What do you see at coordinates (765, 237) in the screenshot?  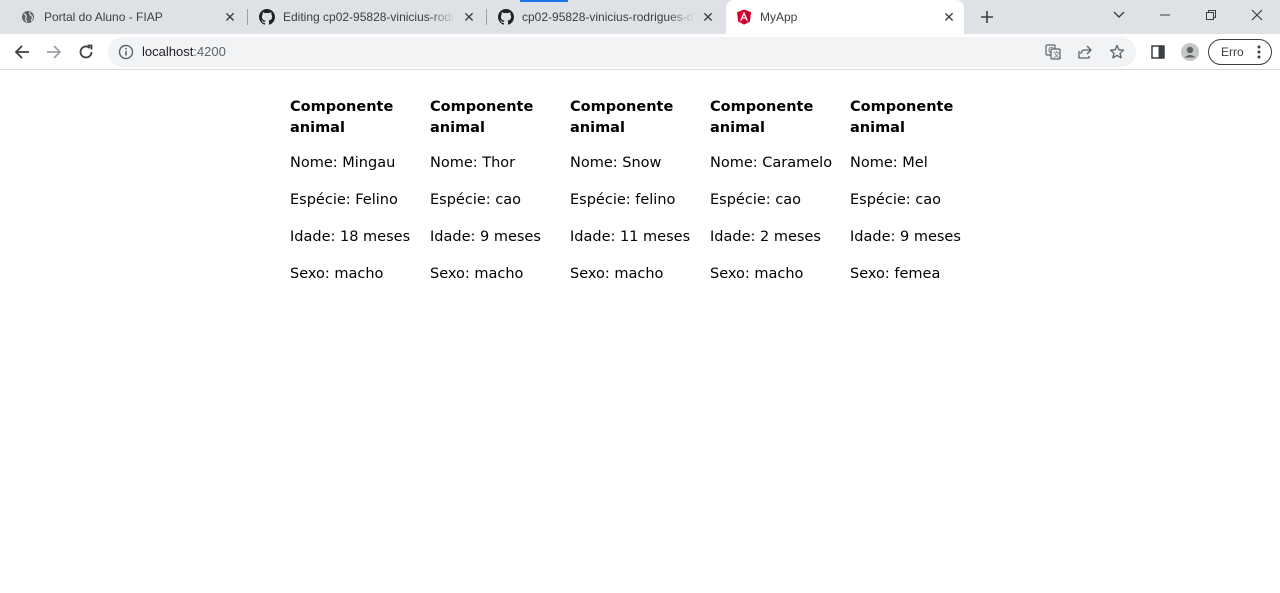 I see `animal-age: Idade: 2 meses` at bounding box center [765, 237].